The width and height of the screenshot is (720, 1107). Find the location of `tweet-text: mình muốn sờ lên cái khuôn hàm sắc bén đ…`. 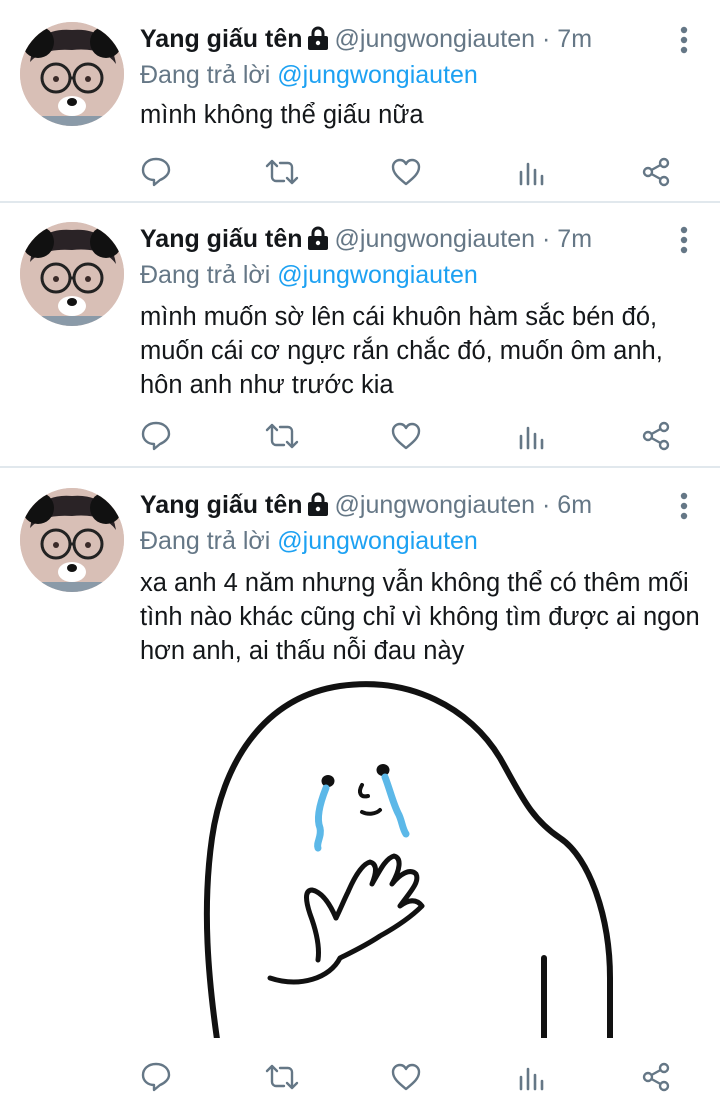

tweet-text: mình muốn sờ lên cái khuôn hàm sắc bén đ… is located at coordinates (401, 351).